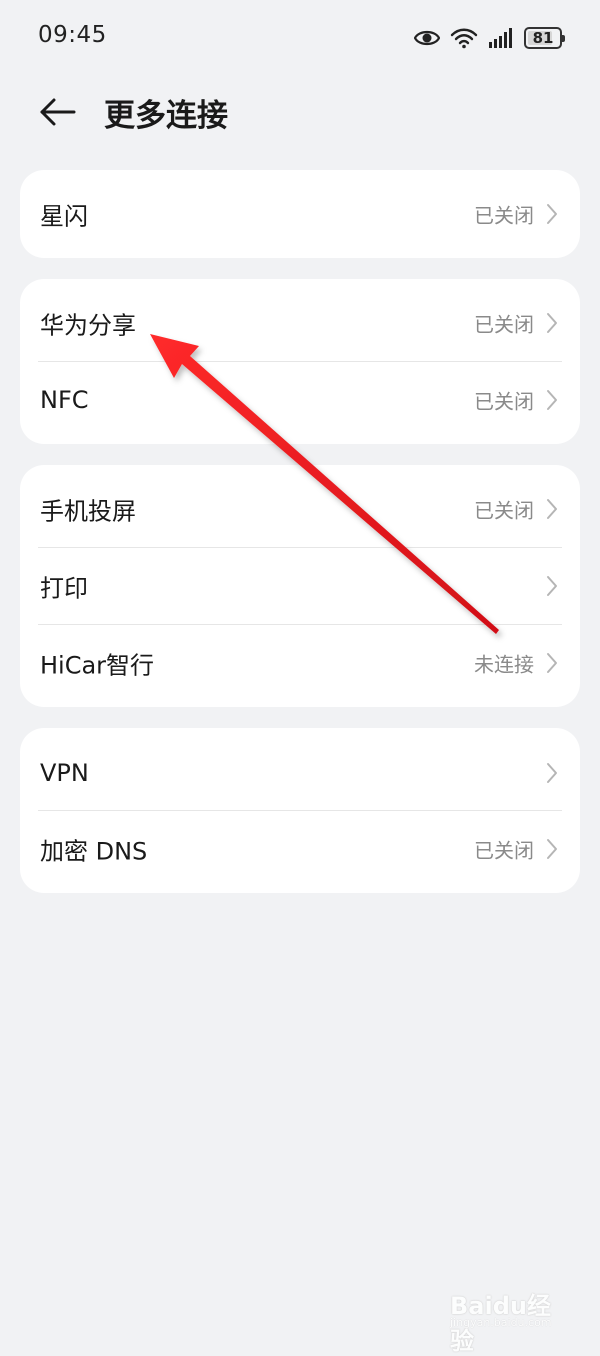  What do you see at coordinates (500, 38) in the screenshot?
I see `signal-icon` at bounding box center [500, 38].